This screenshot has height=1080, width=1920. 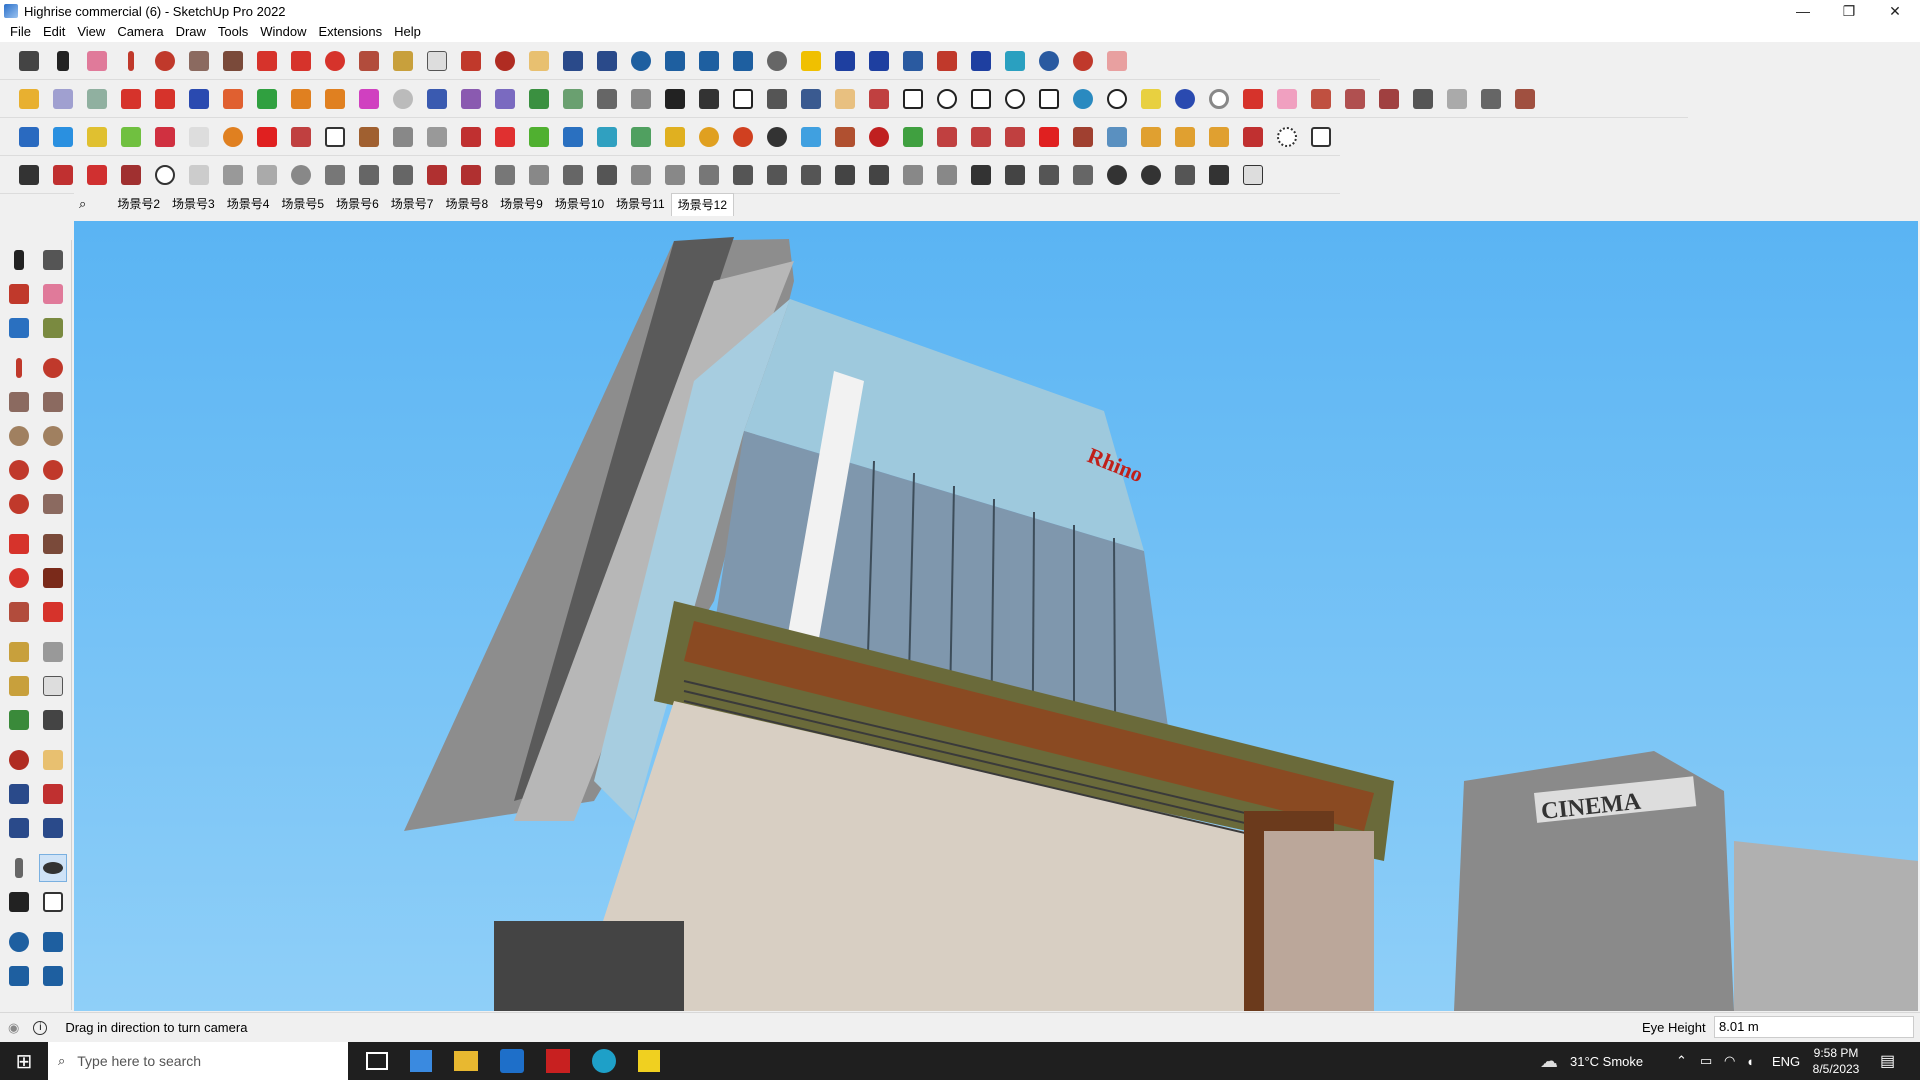 I want to click on hatch-icon, so click(x=879, y=175).